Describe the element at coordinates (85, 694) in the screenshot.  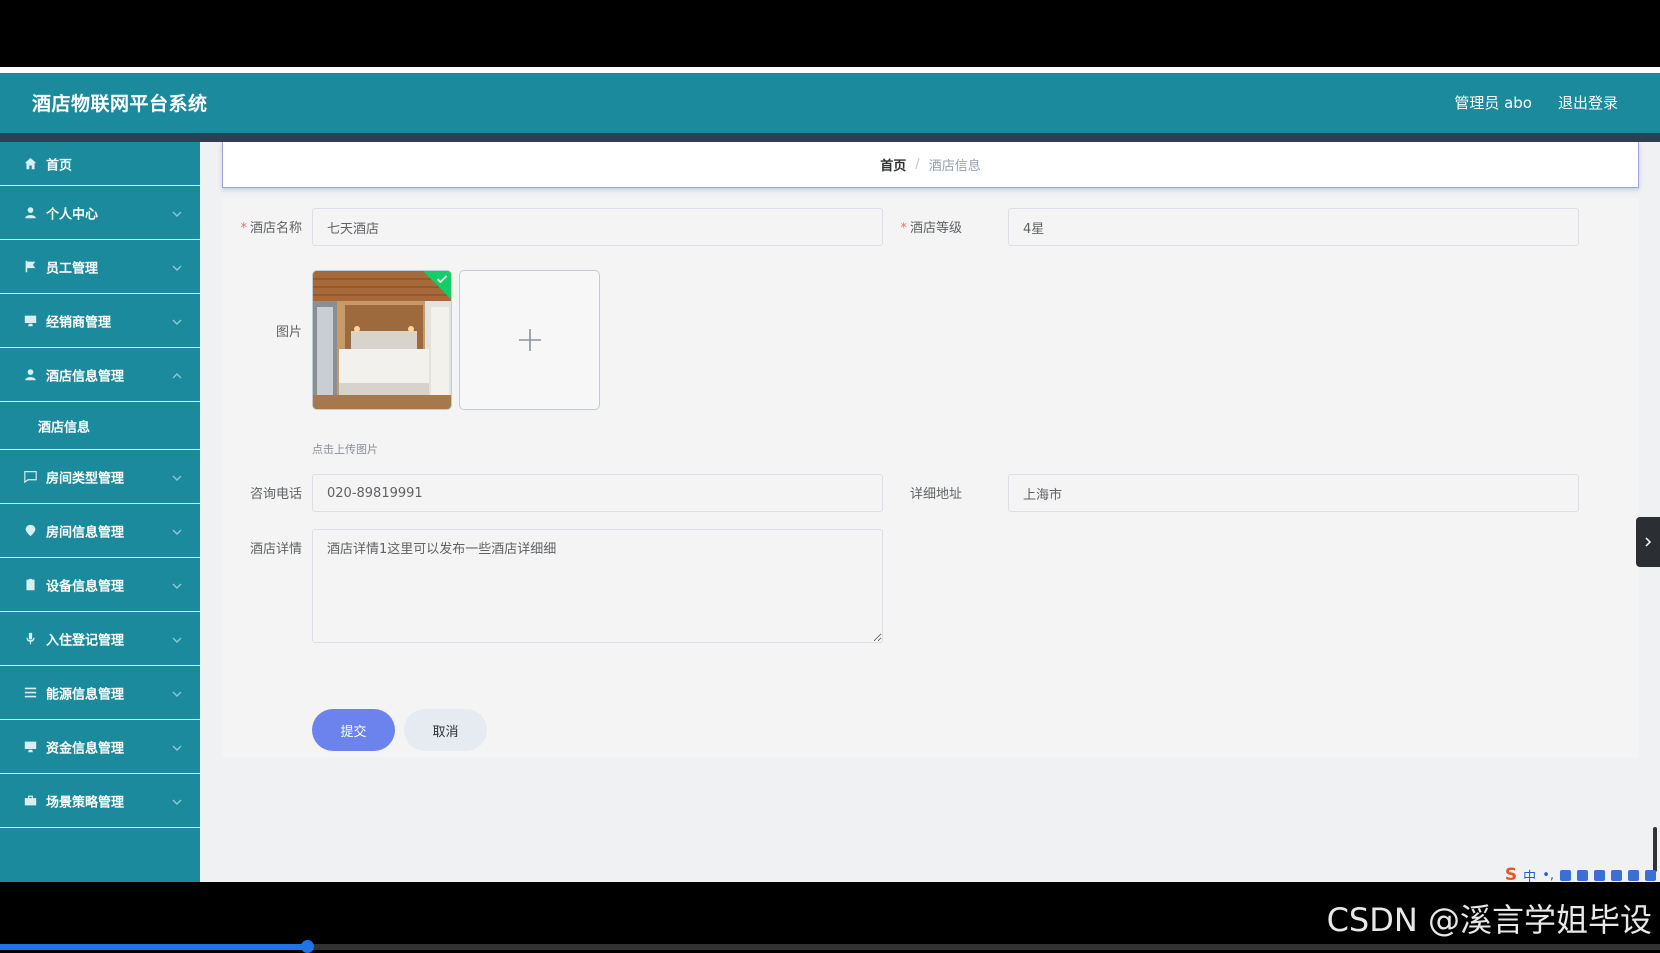
I see `sidebar-item-label: 能源信息管理` at that location.